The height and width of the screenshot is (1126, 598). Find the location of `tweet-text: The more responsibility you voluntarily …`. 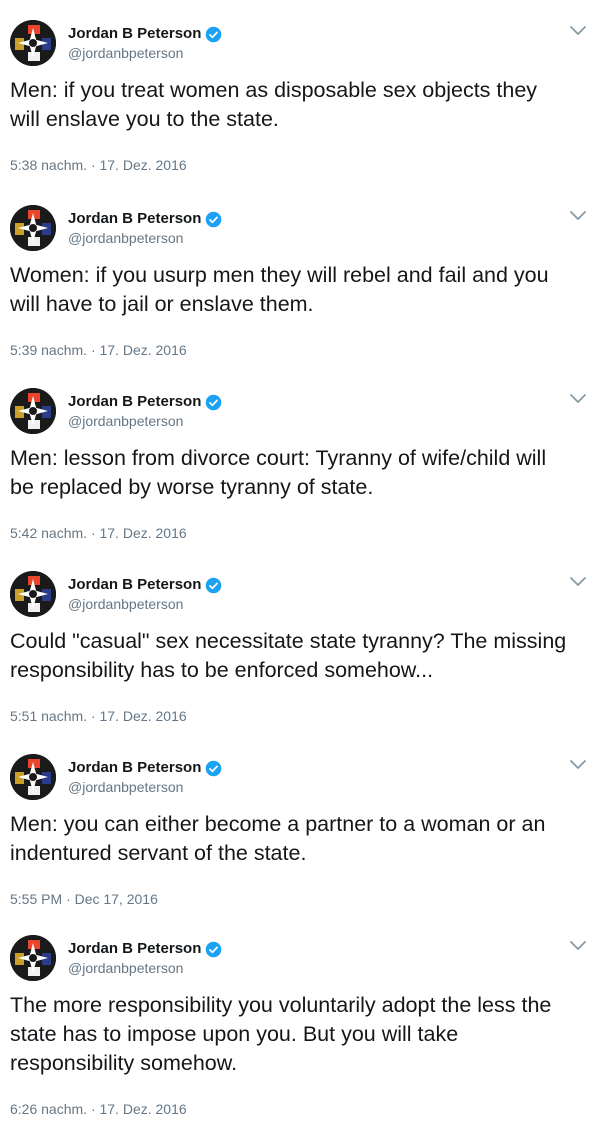

tweet-text: The more responsibility you voluntarily … is located at coordinates (281, 1034).